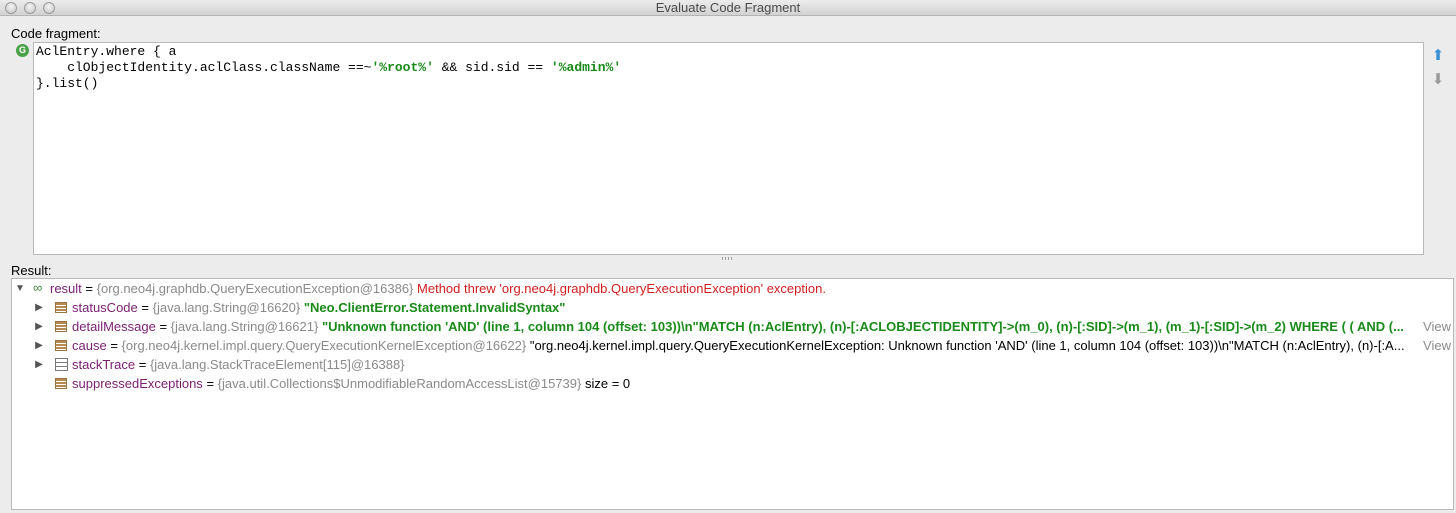  What do you see at coordinates (31, 270) in the screenshot?
I see `result-label: Result:` at bounding box center [31, 270].